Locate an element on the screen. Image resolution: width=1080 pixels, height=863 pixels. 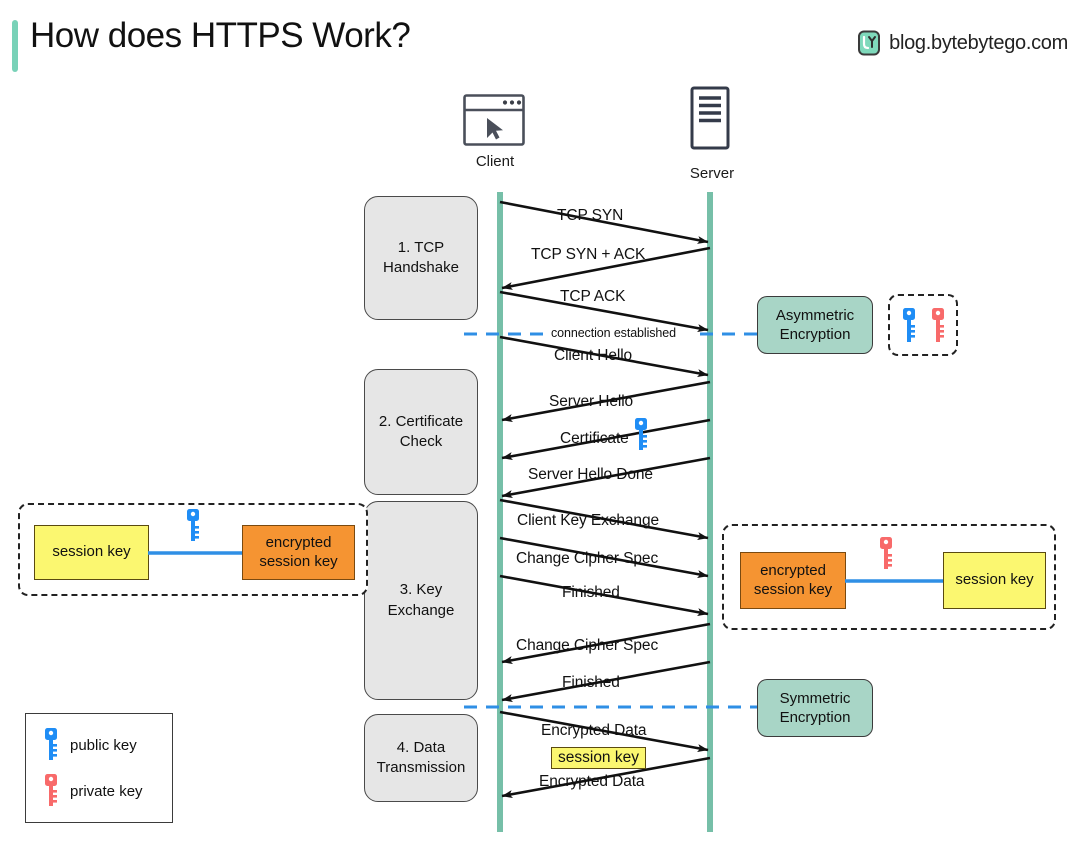
symmetric-label-line-2: Encryption is located at coordinates (815, 717).